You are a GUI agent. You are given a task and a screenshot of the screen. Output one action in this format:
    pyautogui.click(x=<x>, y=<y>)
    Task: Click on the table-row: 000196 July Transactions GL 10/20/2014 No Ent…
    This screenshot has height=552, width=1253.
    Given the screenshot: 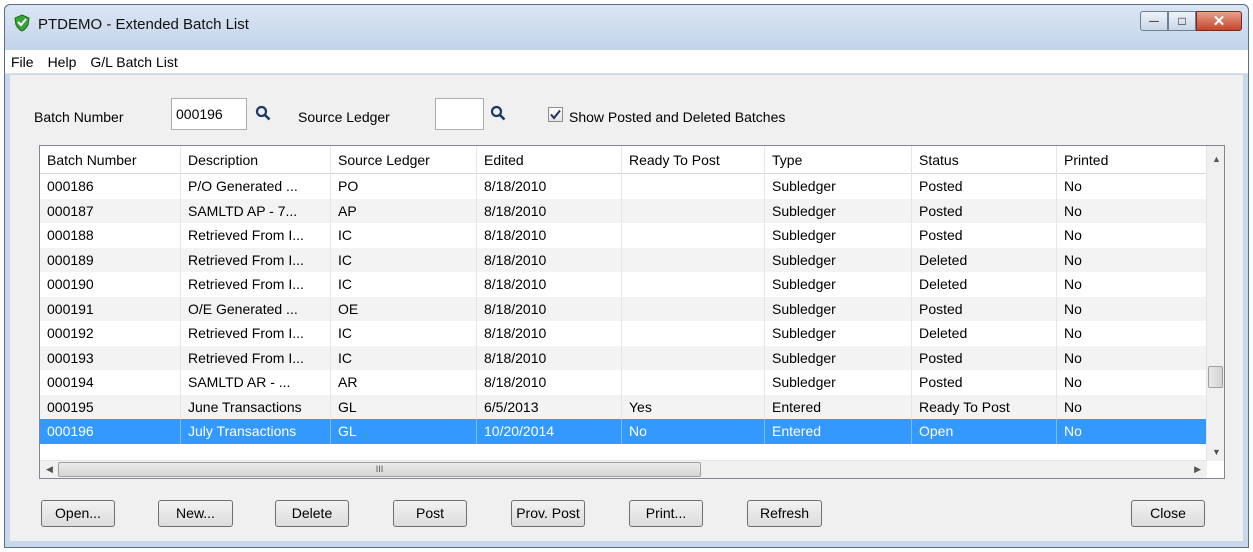 What is the action you would take?
    pyautogui.click(x=623, y=431)
    